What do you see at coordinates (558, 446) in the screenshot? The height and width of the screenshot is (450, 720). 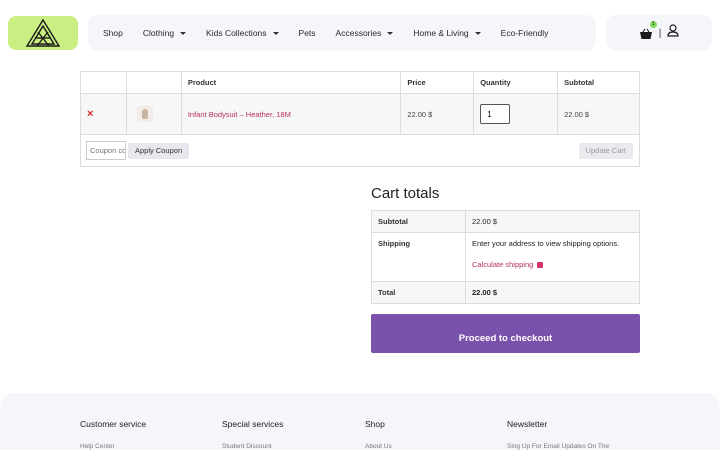 I see `newsletter-description: Sing Up For Email Updates On The` at bounding box center [558, 446].